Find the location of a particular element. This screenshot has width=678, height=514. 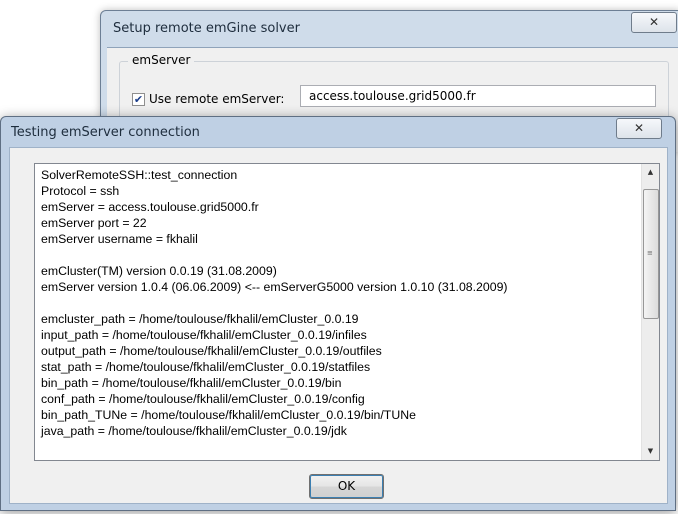

log-line: SolverRemoteSSH::test_connection is located at coordinates (139, 175).